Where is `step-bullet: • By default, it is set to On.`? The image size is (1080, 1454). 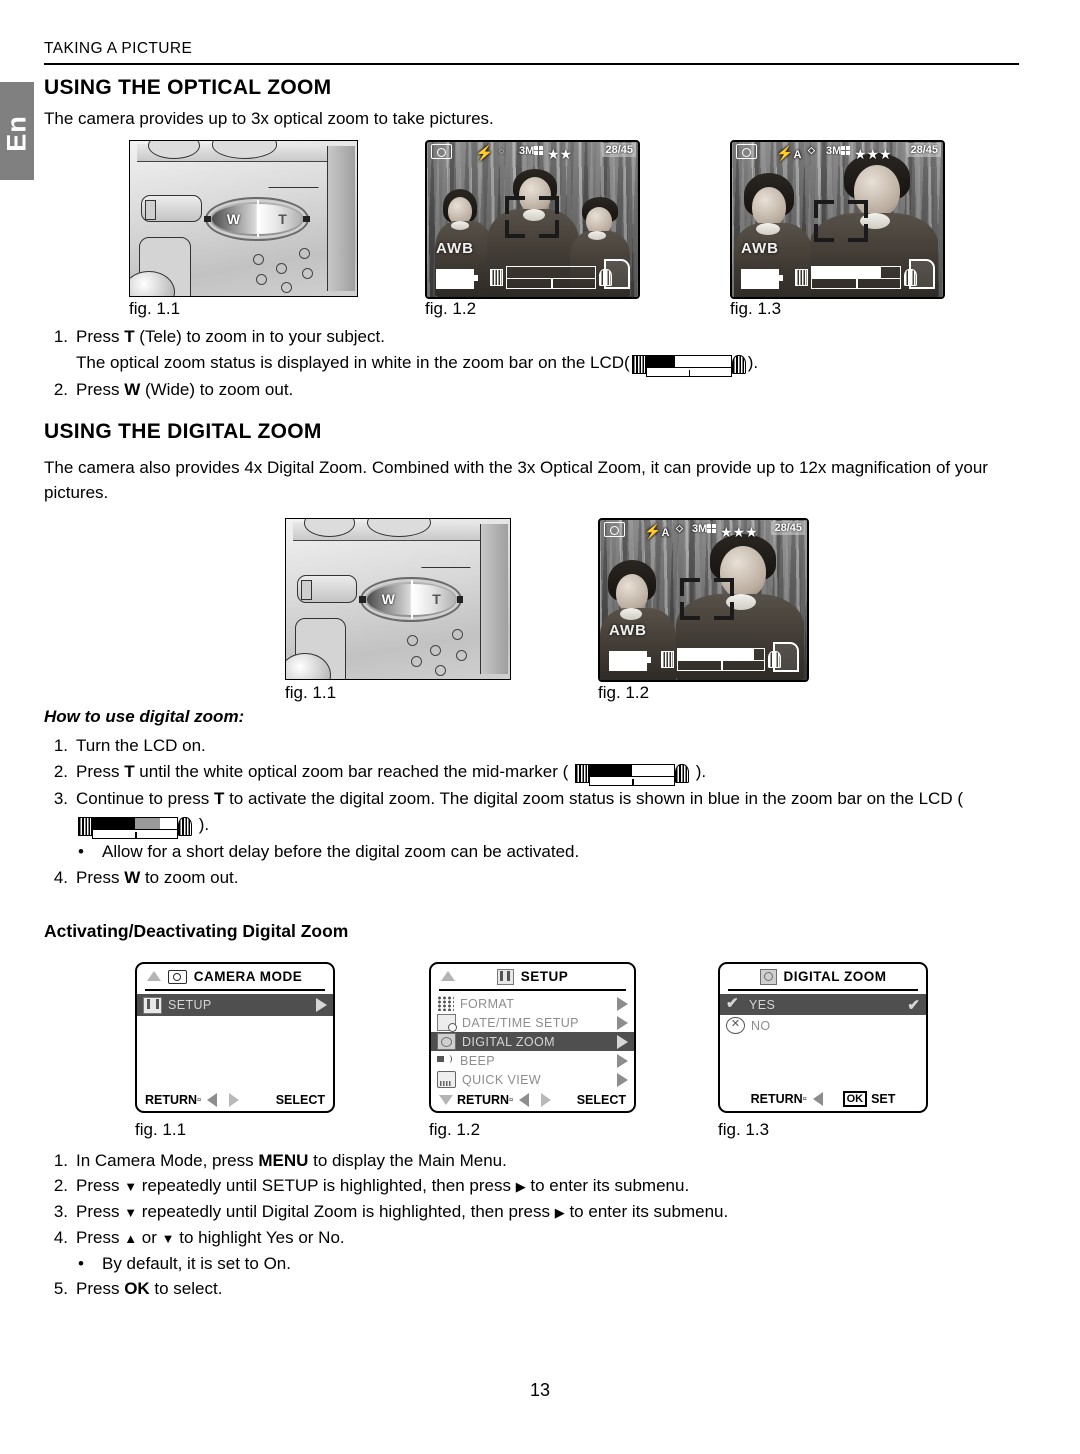
step-bullet: • By default, it is set to On. is located at coordinates (524, 1263).